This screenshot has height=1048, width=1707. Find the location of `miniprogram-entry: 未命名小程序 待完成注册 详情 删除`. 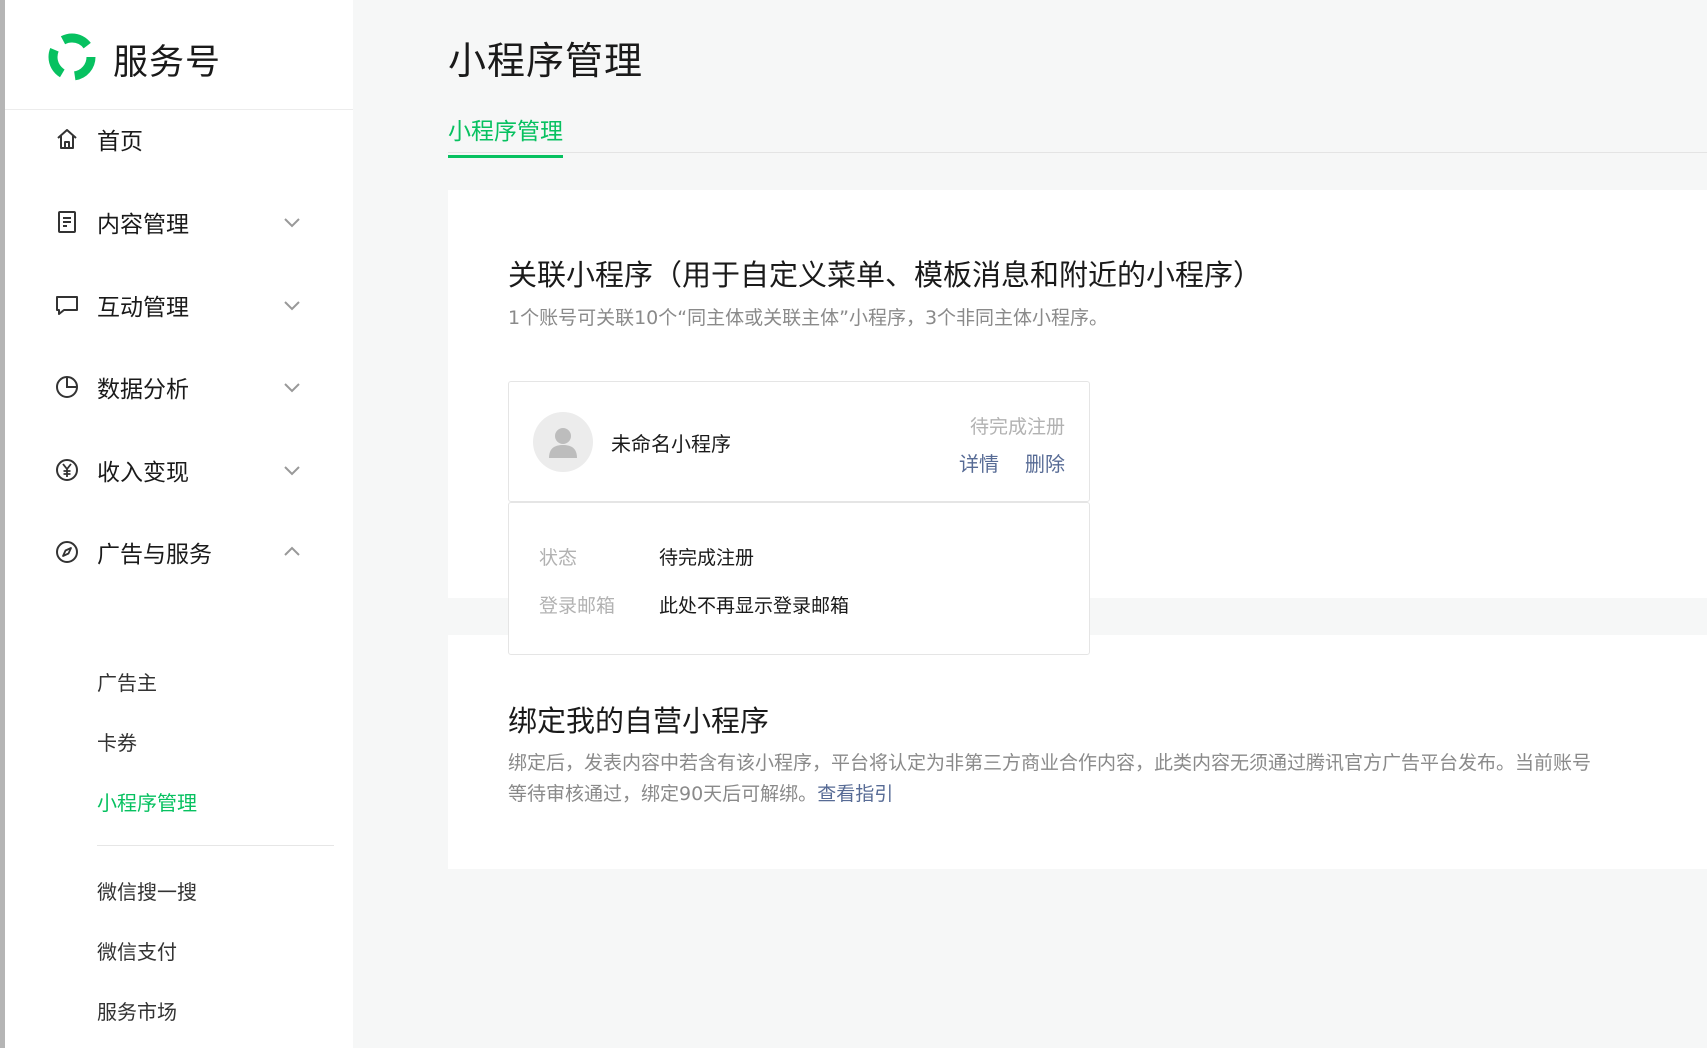

miniprogram-entry: 未命名小程序 待完成注册 详情 删除 is located at coordinates (799, 441).